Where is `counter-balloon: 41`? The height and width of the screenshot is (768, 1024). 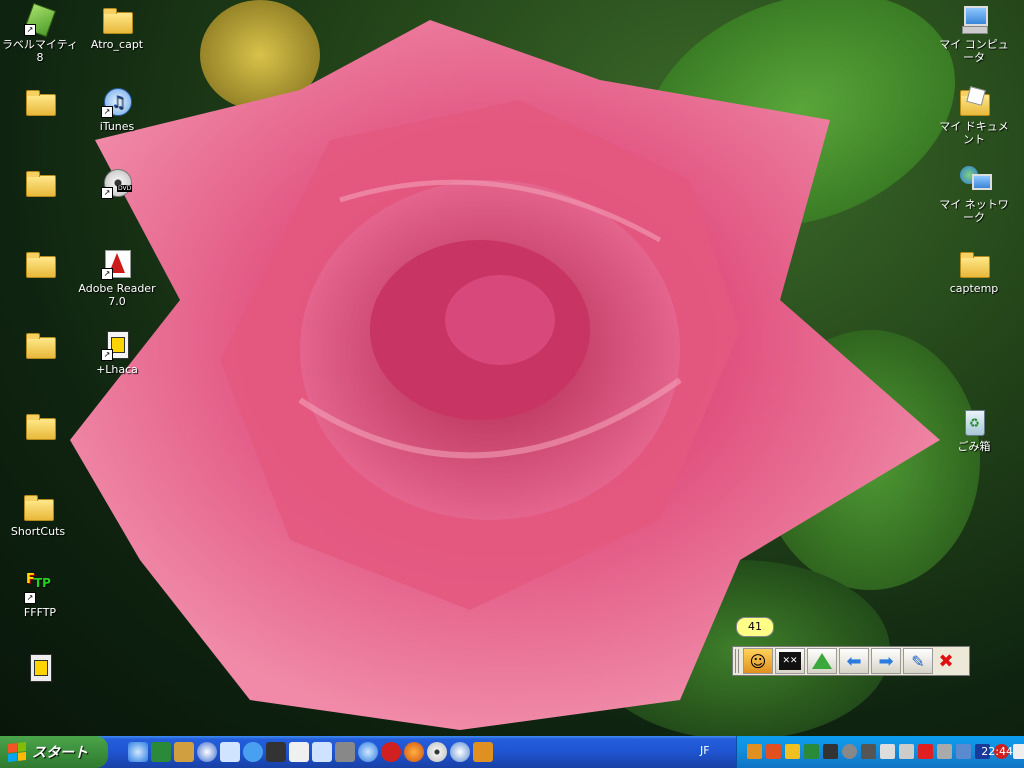
counter-balloon: 41 is located at coordinates (755, 627).